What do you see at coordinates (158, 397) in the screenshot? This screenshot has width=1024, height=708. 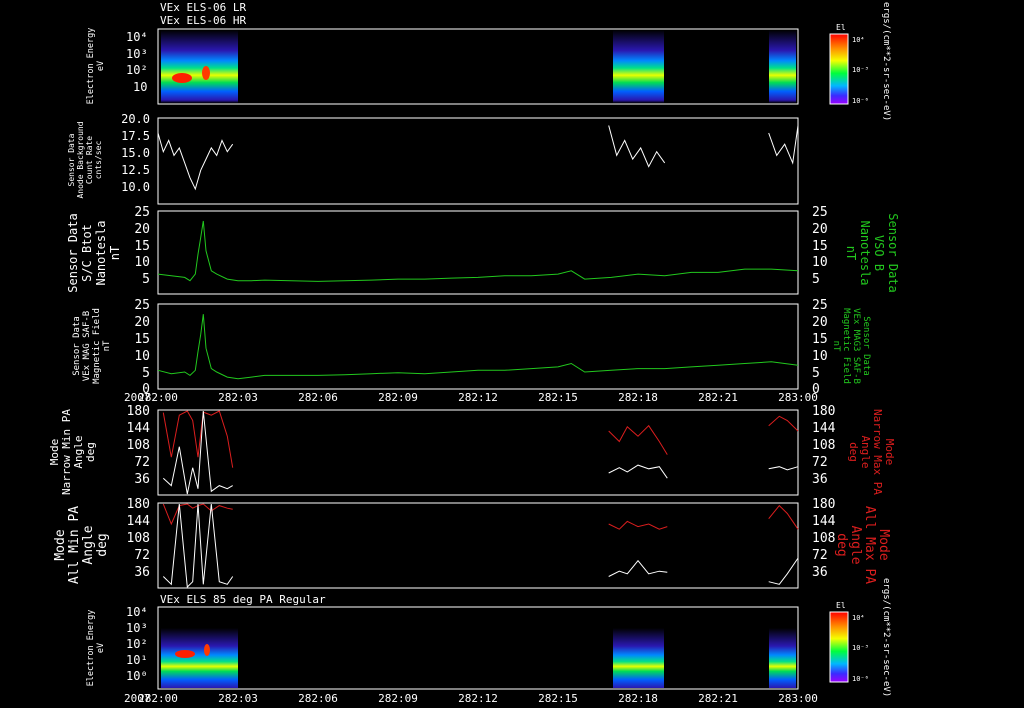 I see `time-tick: 282:00` at bounding box center [158, 397].